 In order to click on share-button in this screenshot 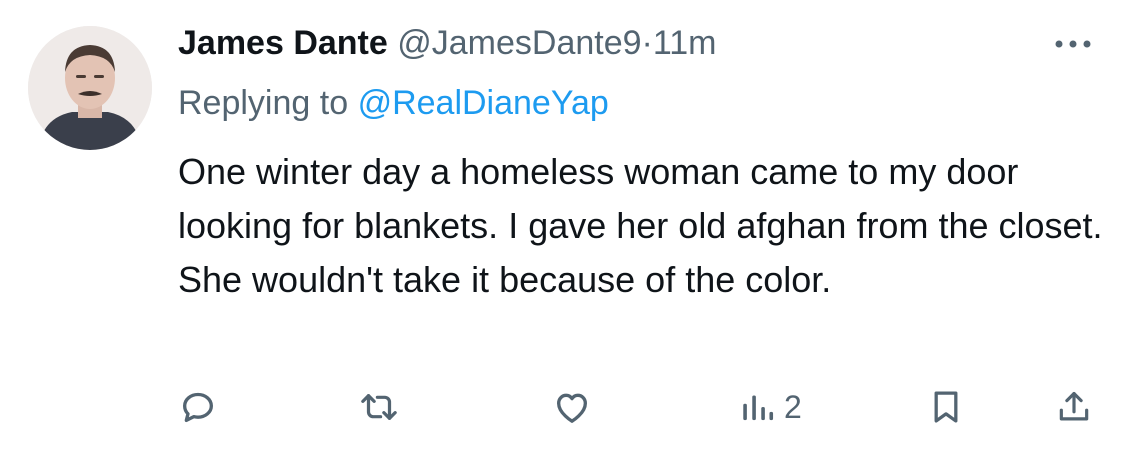, I will do `click(1074, 407)`.